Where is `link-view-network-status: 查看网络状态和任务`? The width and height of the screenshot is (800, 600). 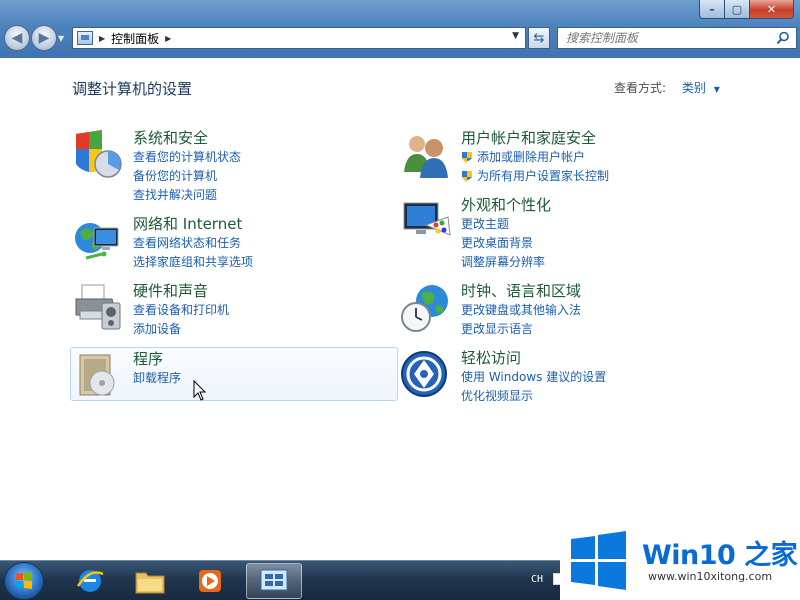 link-view-network-status: 查看网络状态和任务 is located at coordinates (193, 243).